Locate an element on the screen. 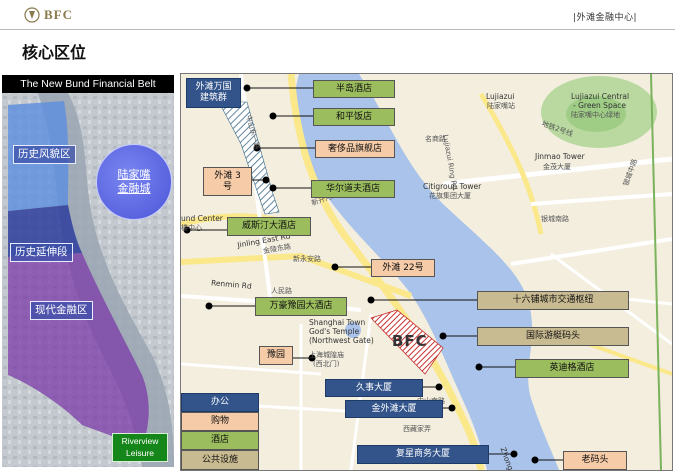 Image resolution: width=675 pixels, height=473 pixels. lujiazui-line1: 陆家嘴 is located at coordinates (134, 175).